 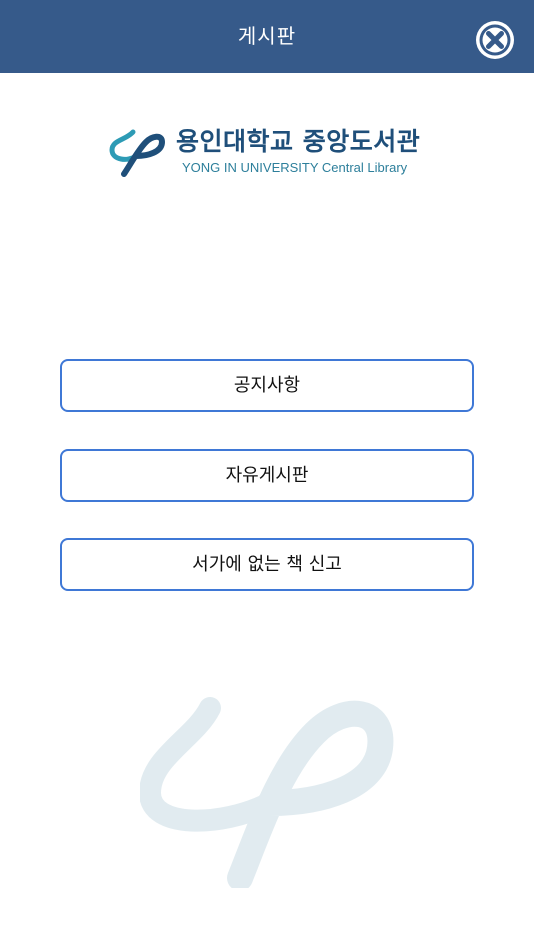 I want to click on close-circle-icon, so click(x=495, y=40).